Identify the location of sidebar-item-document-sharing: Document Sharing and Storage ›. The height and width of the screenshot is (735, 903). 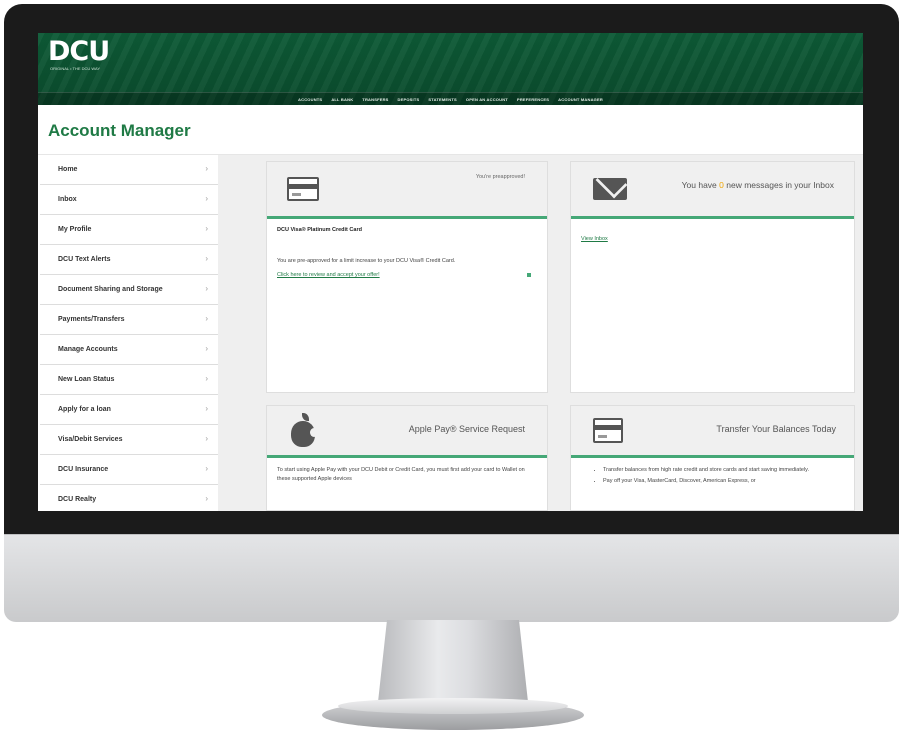
(129, 290).